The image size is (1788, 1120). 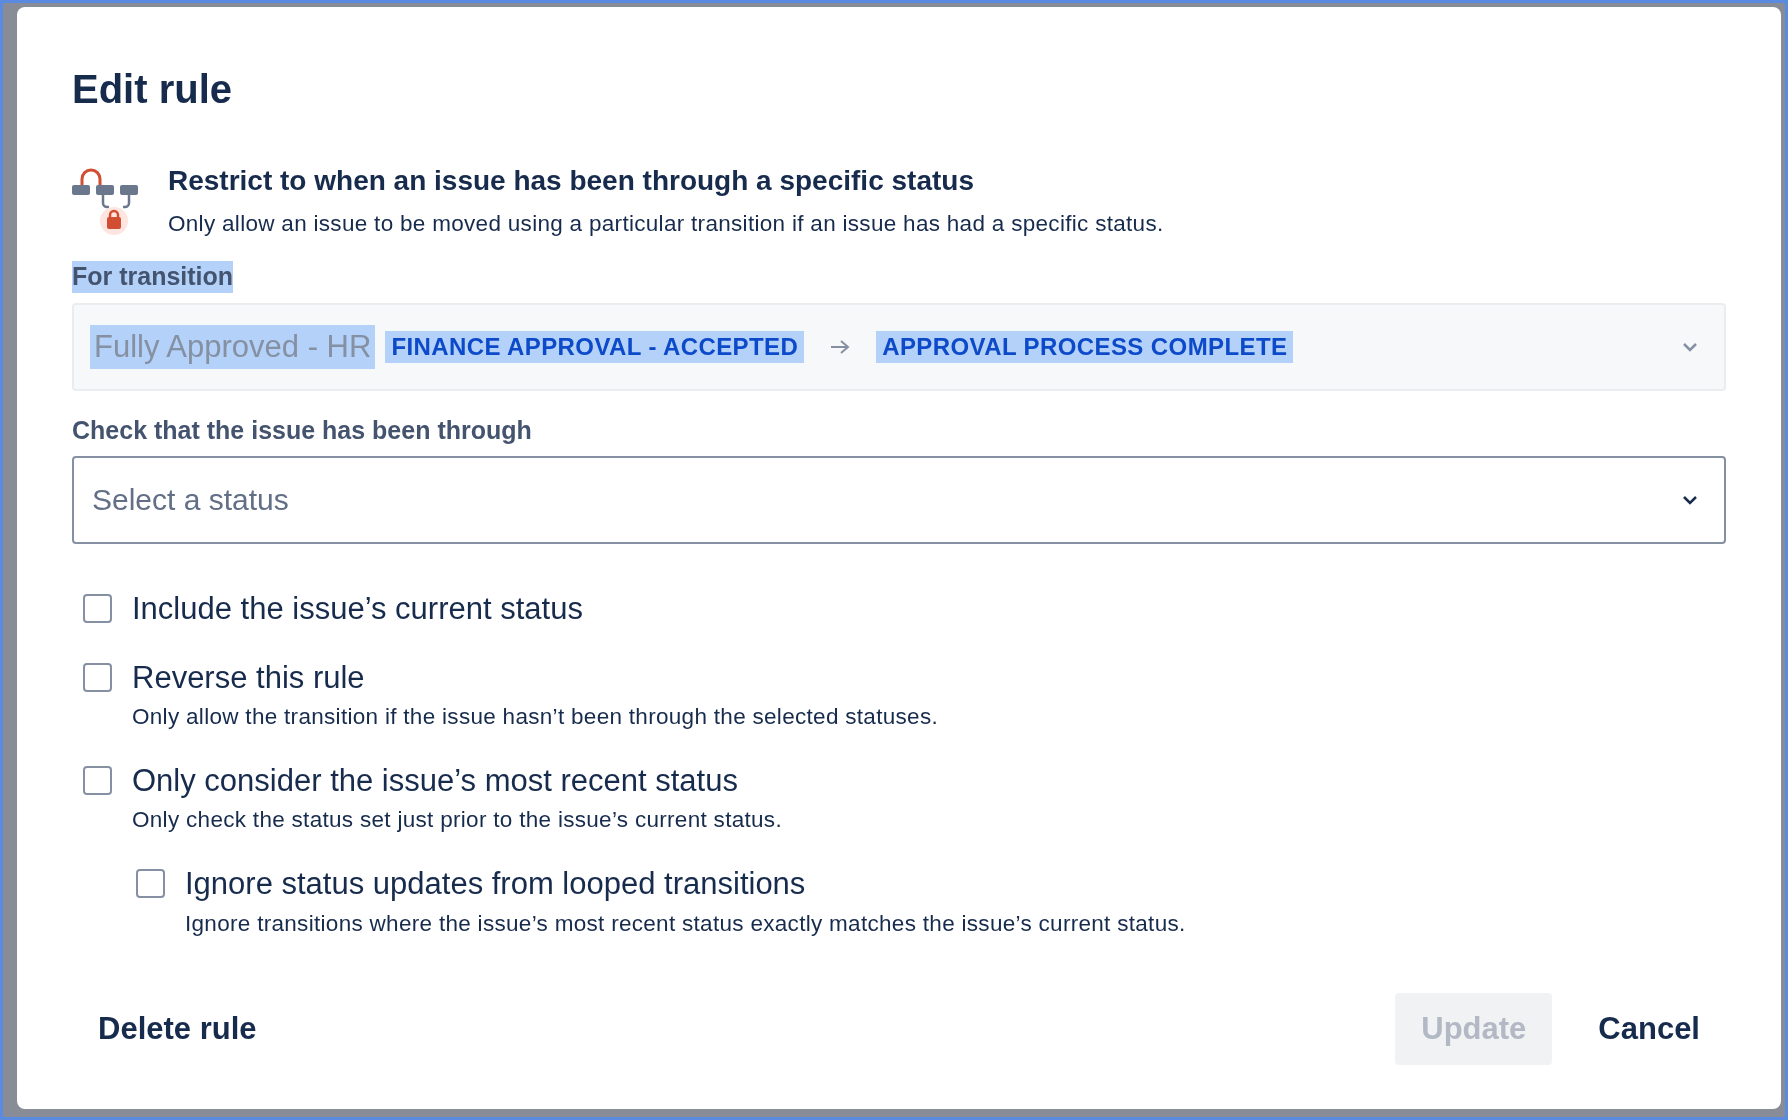 What do you see at coordinates (1085, 346) in the screenshot?
I see `status-lozenge: APPROVAL PROCESS COMPLETE` at bounding box center [1085, 346].